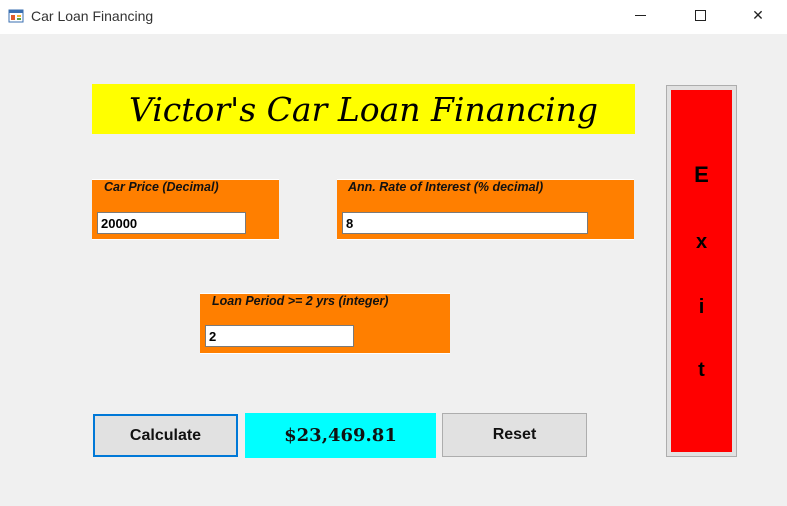 This screenshot has height=506, width=787. What do you see at coordinates (340, 435) in the screenshot?
I see `result-display: $23,469.81` at bounding box center [340, 435].